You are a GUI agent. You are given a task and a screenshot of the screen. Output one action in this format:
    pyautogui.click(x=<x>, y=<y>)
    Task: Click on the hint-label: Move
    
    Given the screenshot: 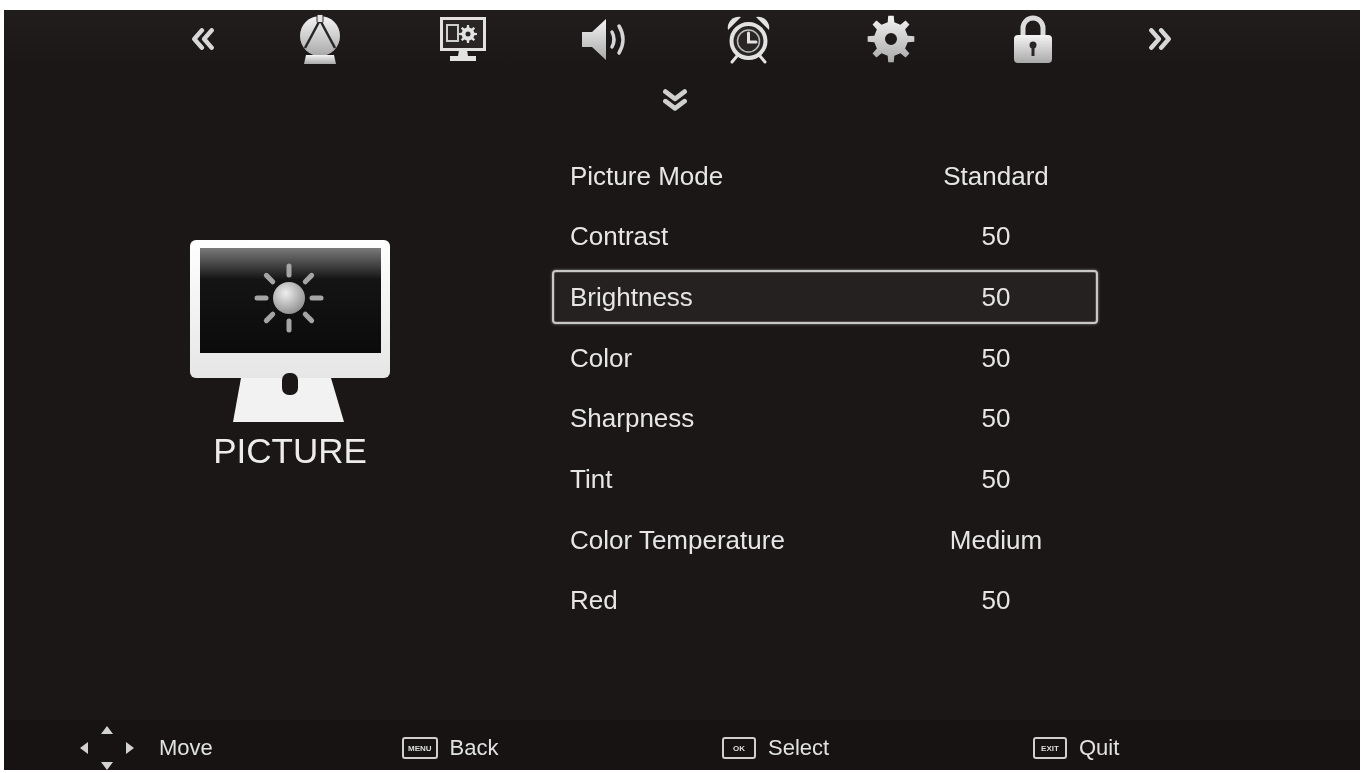 What is the action you would take?
    pyautogui.click(x=186, y=748)
    